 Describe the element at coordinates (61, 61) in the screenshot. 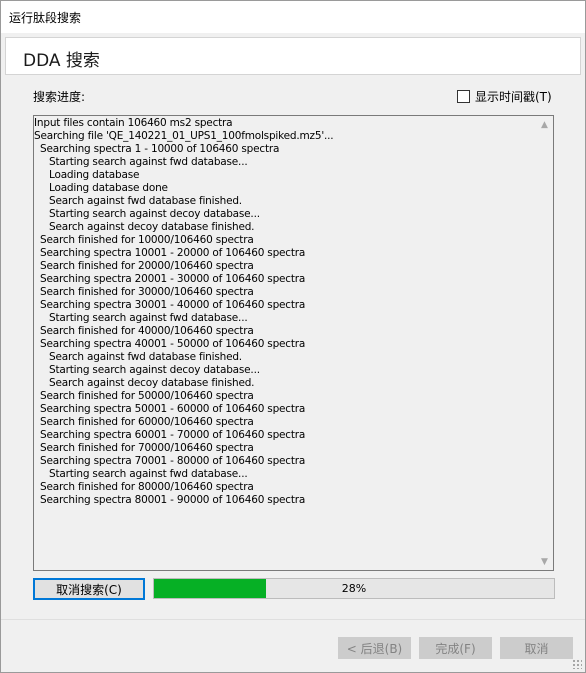

I see `page-title: DDA 搜索` at that location.